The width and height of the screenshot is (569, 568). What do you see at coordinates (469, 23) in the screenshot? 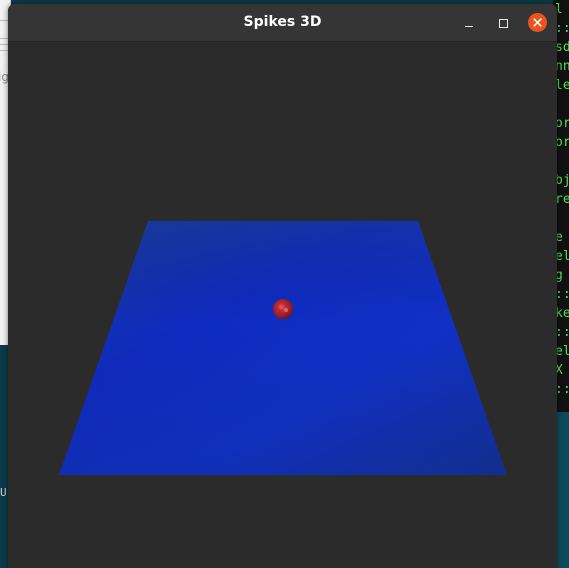
I see `minimize-button` at bounding box center [469, 23].